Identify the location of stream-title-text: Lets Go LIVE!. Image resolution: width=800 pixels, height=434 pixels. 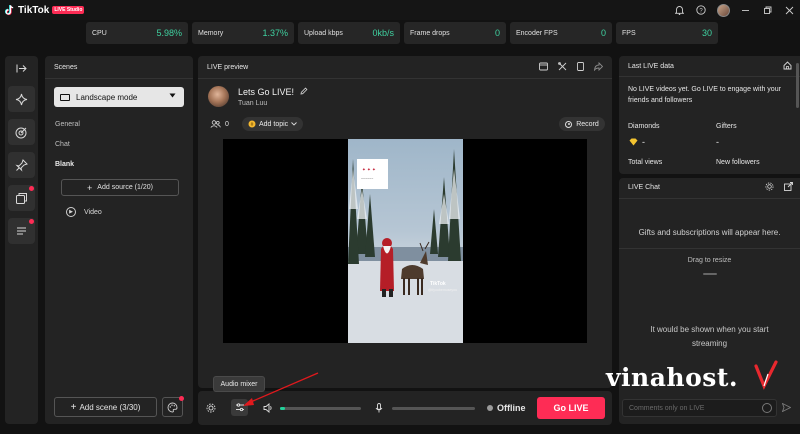
(266, 92).